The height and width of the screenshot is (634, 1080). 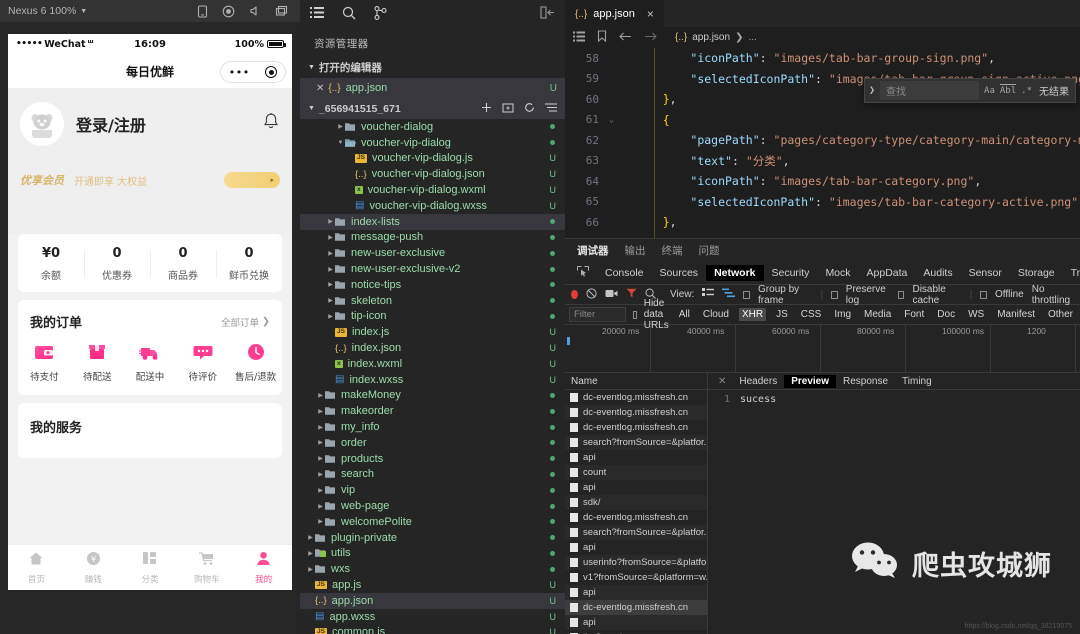 I want to click on tree-item: ▶ notice-tips, so click(x=432, y=285).